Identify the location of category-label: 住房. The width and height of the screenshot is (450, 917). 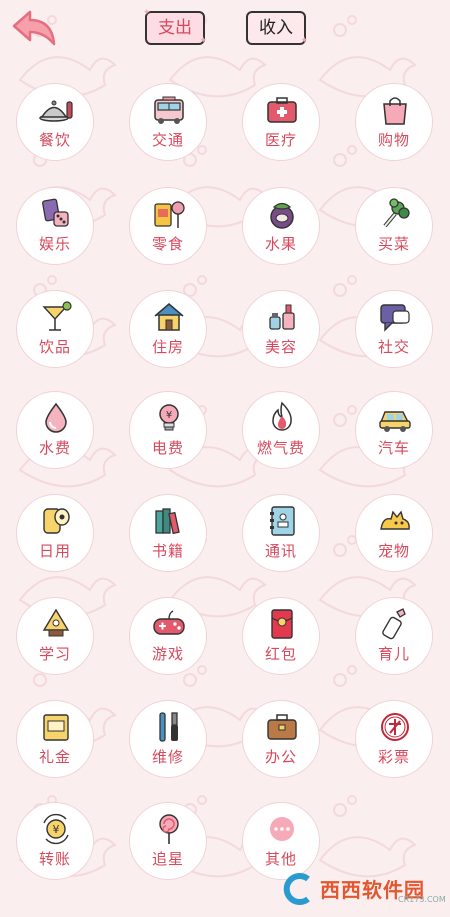
(167, 347).